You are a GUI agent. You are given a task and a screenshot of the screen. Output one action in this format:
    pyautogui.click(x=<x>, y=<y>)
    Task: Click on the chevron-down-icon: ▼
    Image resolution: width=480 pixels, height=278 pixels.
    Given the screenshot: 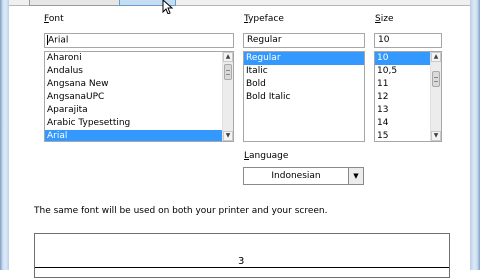 What is the action you would take?
    pyautogui.click(x=355, y=176)
    